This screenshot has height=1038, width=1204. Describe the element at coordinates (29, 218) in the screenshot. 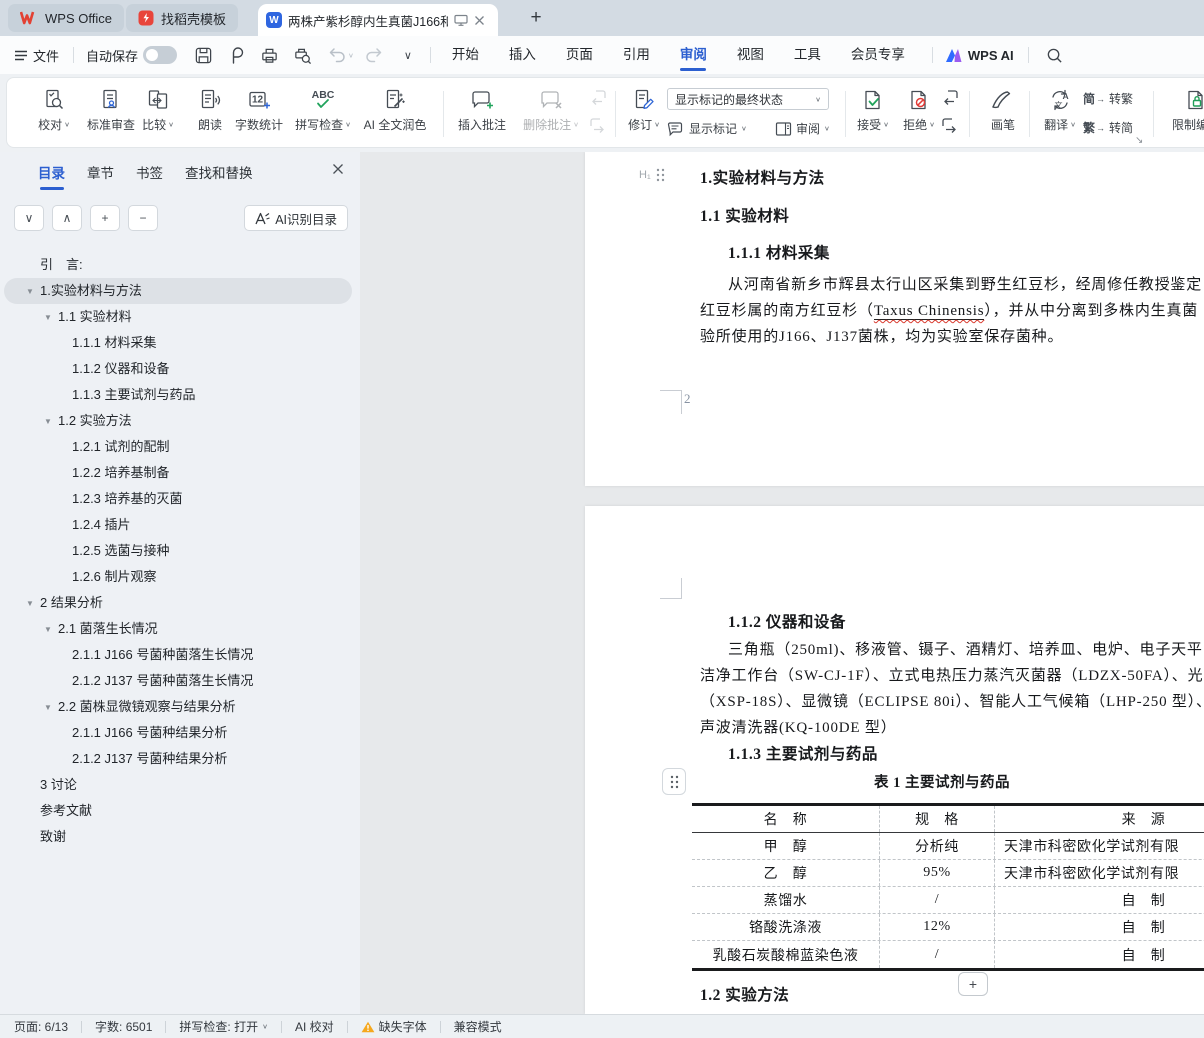

I see `expand-all-button: ∨` at that location.